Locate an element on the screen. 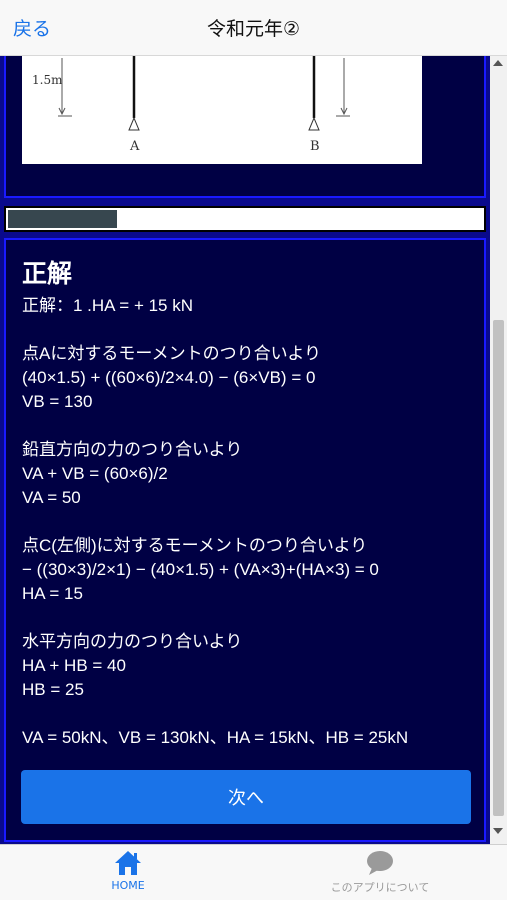 This screenshot has width=507, height=900. support-b-label: B is located at coordinates (315, 146).